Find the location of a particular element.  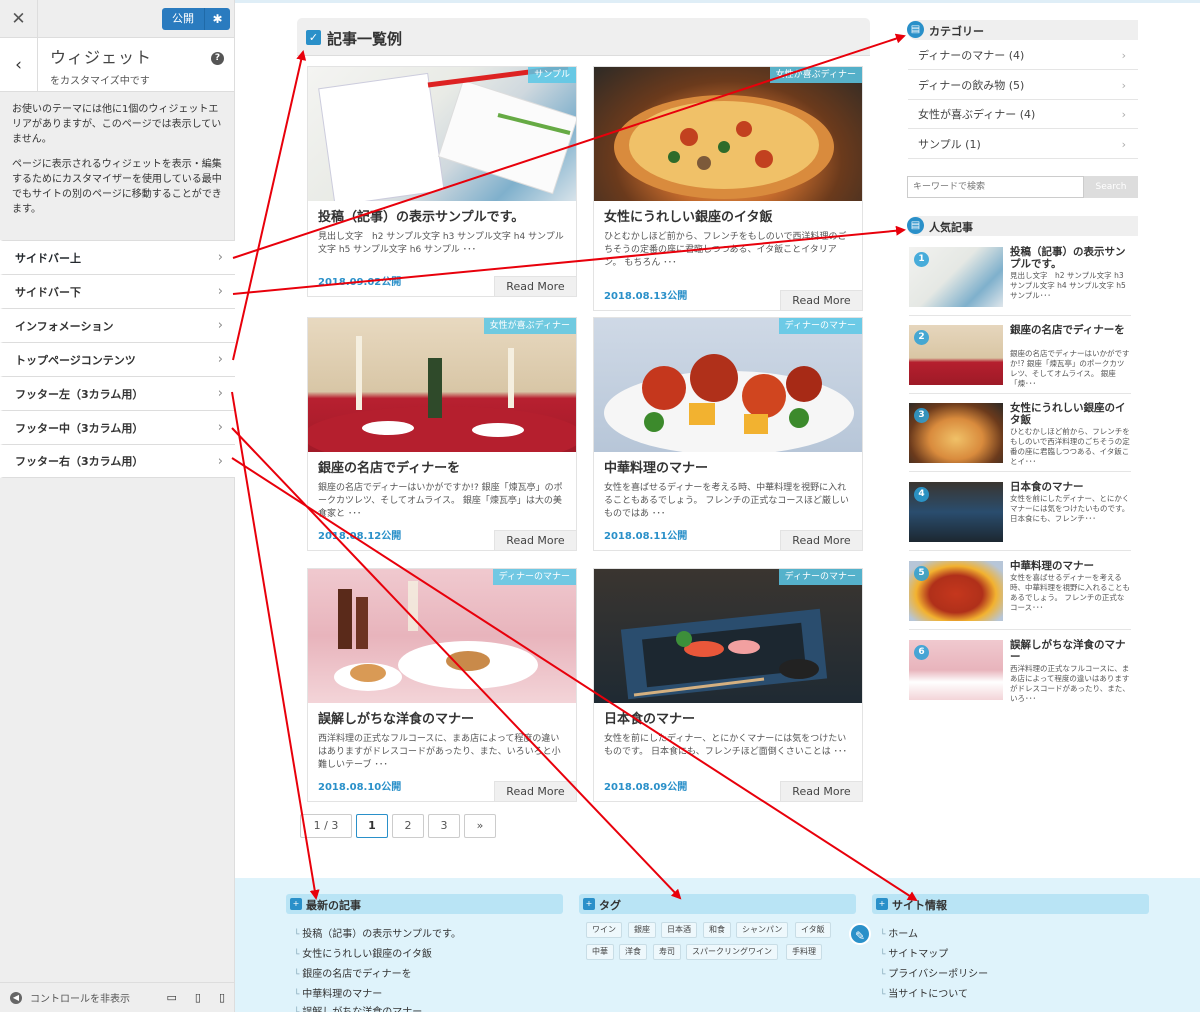

popular-thumbnail: 6 is located at coordinates (956, 670).